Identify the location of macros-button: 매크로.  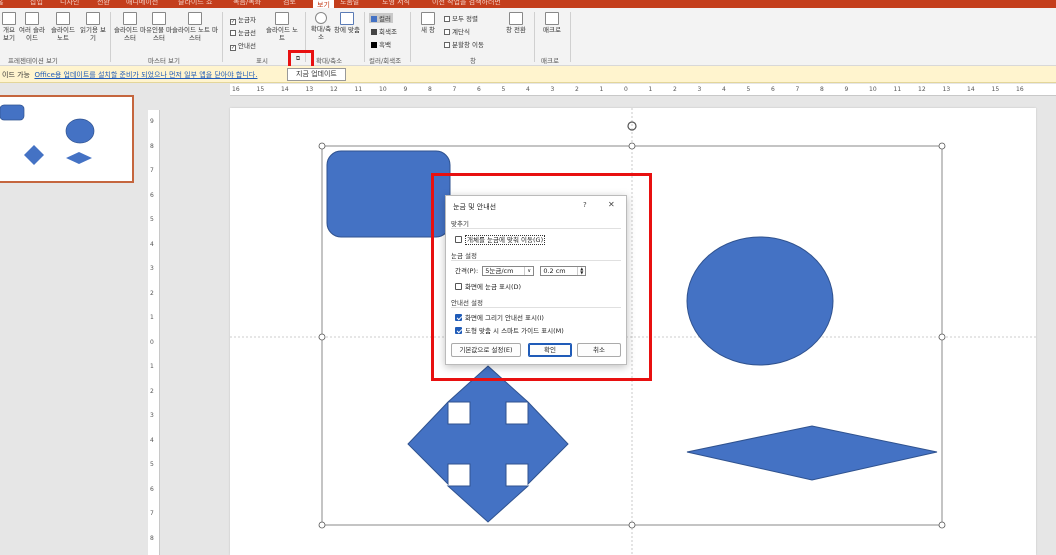
(552, 23).